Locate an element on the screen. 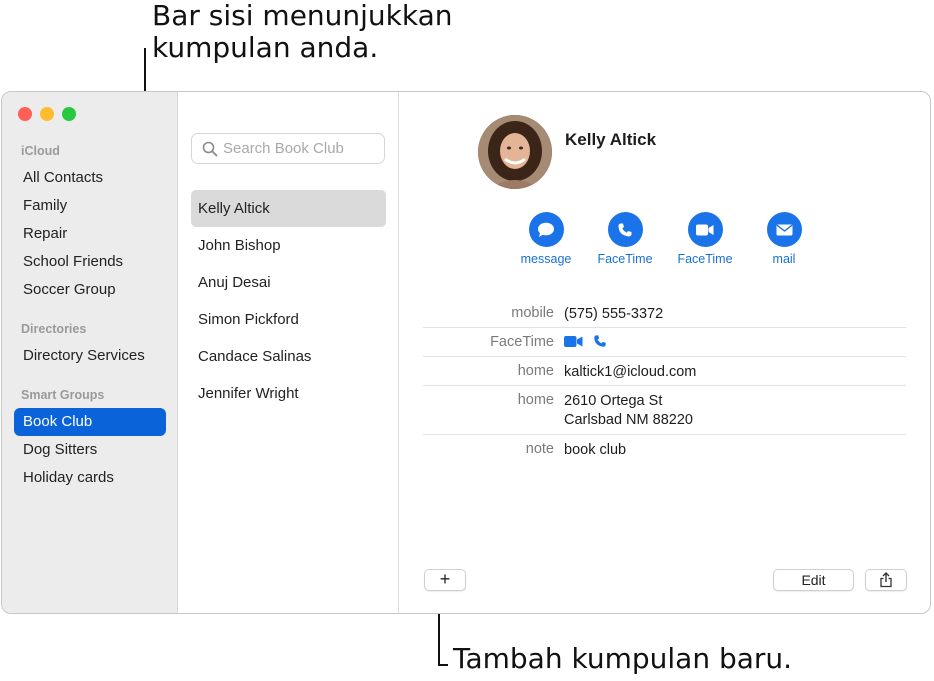  video-icon is located at coordinates (705, 229).